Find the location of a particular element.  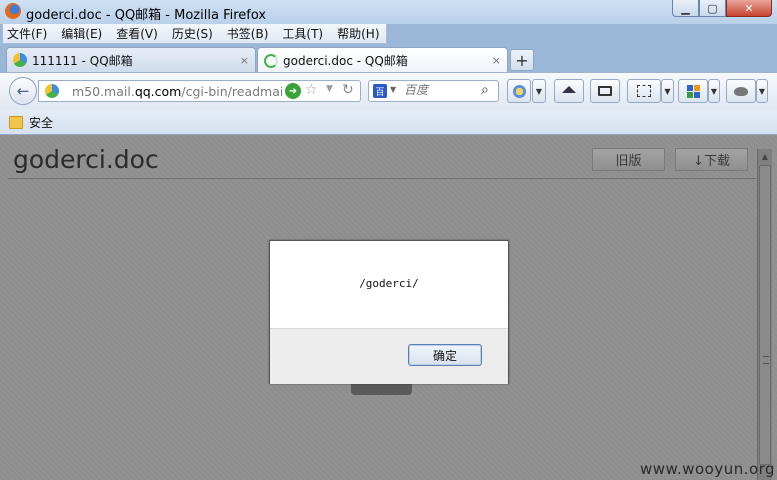

mail-icon is located at coordinates (605, 91).